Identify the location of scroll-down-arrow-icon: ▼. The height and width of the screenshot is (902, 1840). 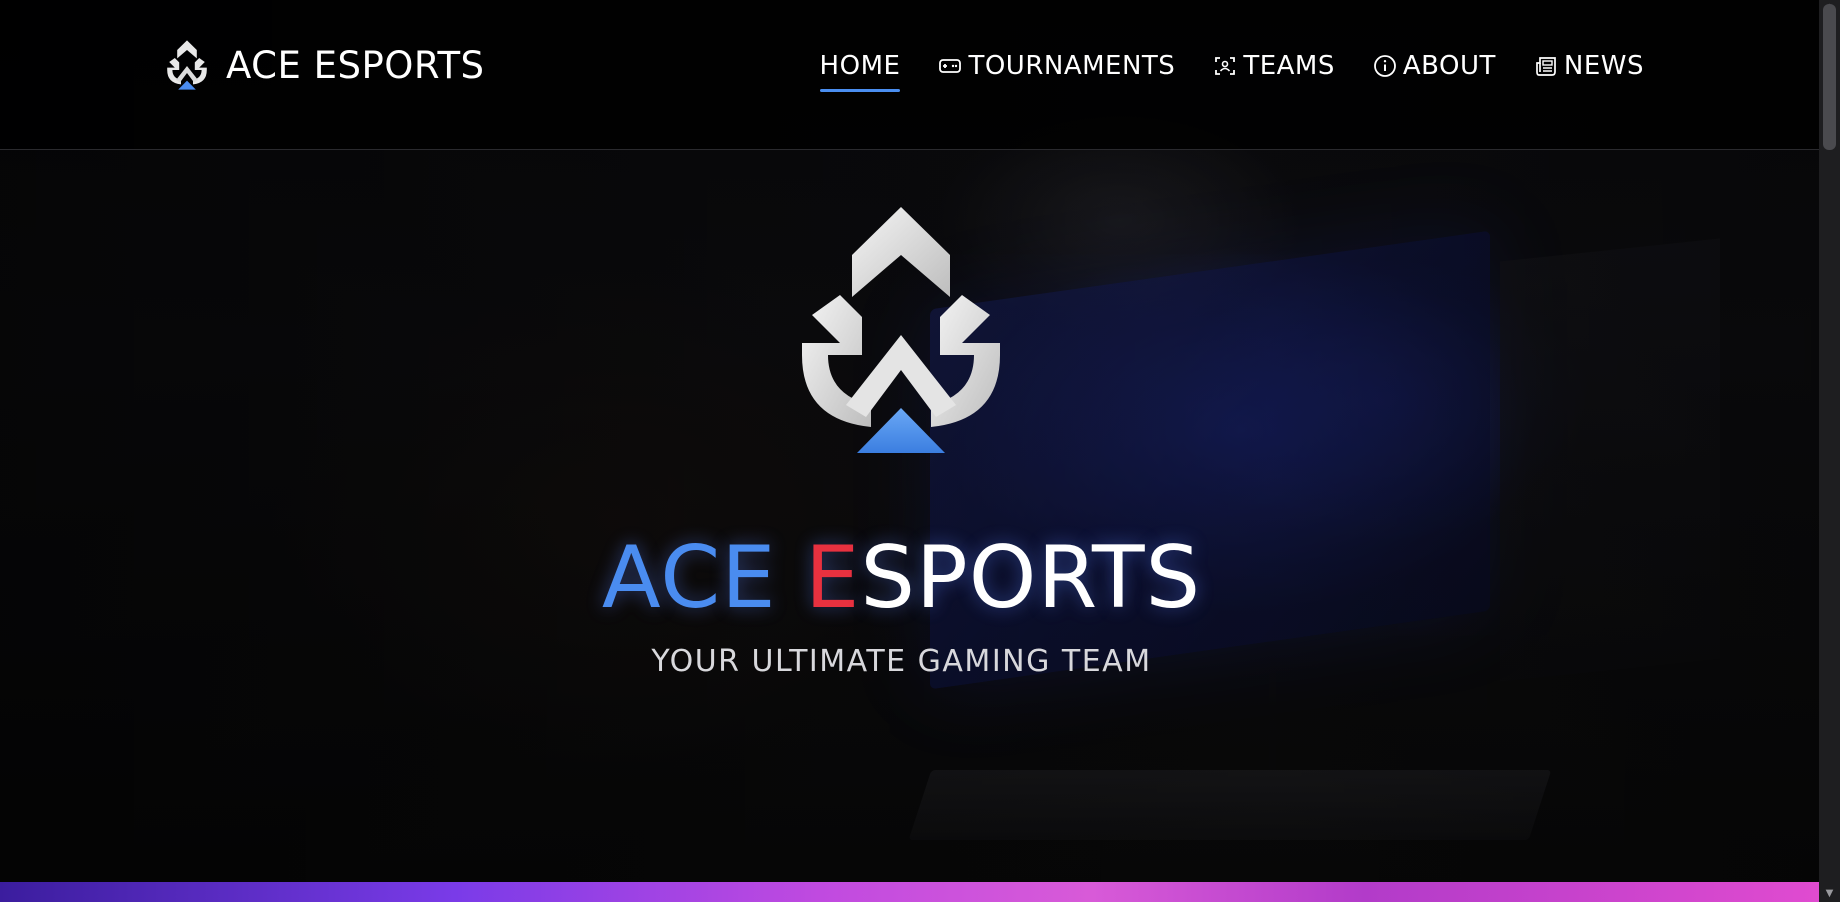
(1829, 894).